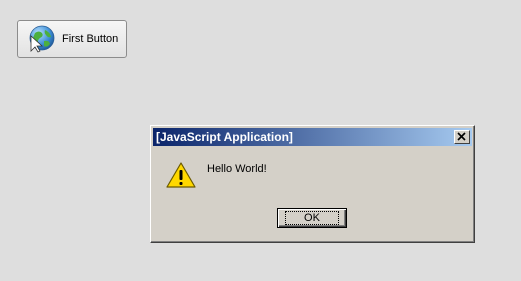 The width and height of the screenshot is (521, 281). I want to click on close-button, so click(462, 137).